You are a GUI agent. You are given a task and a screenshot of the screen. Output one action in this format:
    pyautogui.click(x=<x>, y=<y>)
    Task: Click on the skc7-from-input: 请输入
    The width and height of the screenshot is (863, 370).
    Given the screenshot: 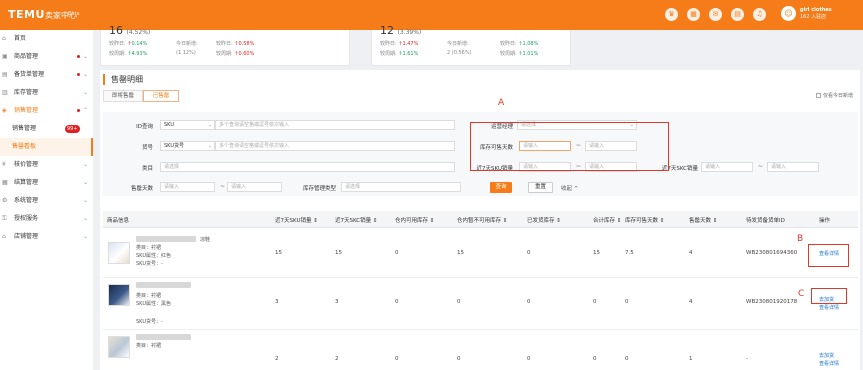 What is the action you would take?
    pyautogui.click(x=727, y=167)
    